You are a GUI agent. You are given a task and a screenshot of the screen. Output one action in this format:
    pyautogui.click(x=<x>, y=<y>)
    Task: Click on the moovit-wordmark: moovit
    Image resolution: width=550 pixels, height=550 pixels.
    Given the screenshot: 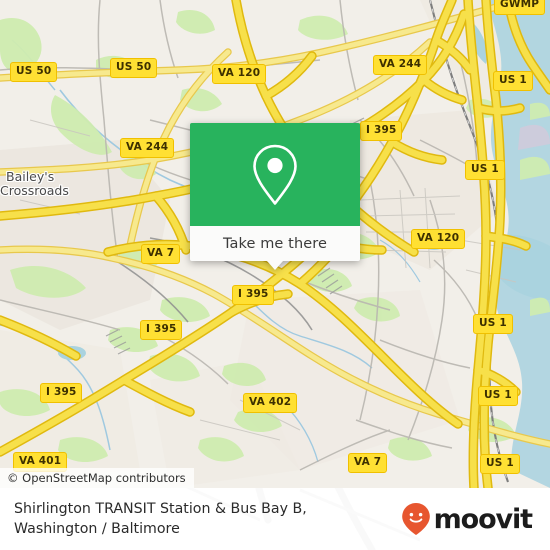 What is the action you would take?
    pyautogui.click(x=483, y=519)
    